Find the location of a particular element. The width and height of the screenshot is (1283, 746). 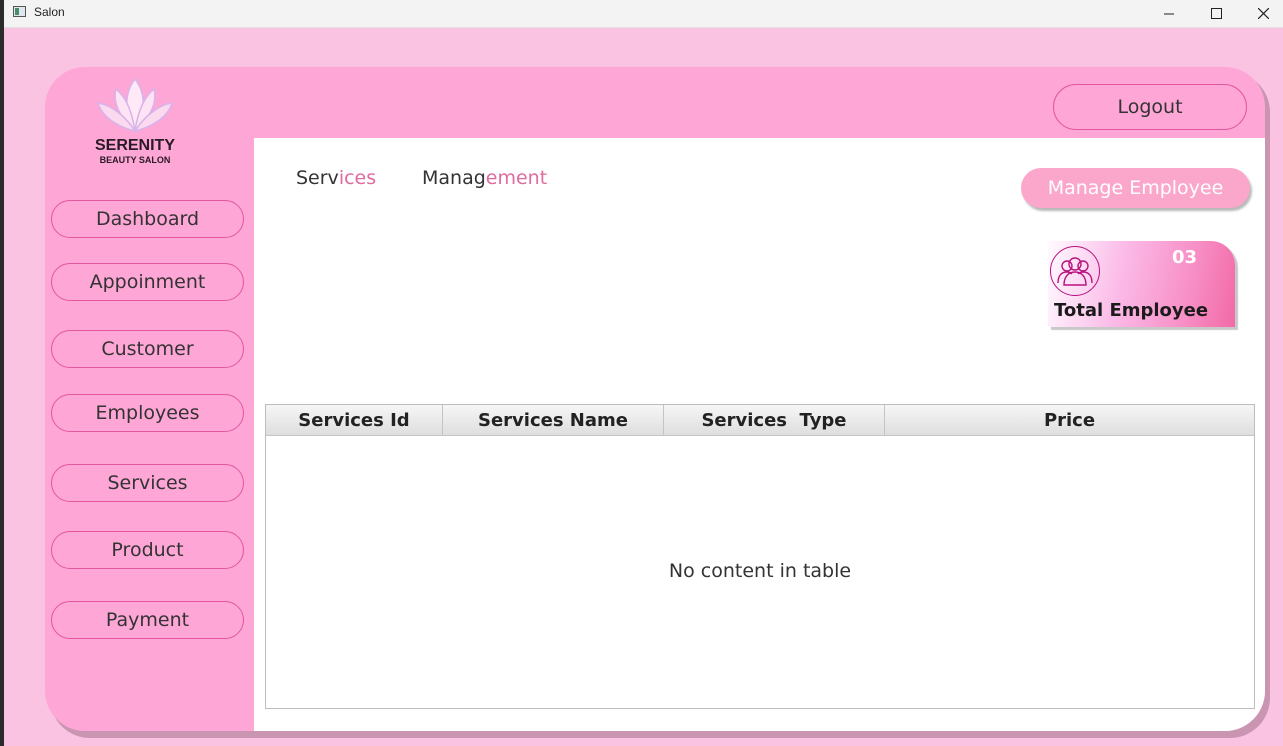

minimize-button is located at coordinates (1169, 13).